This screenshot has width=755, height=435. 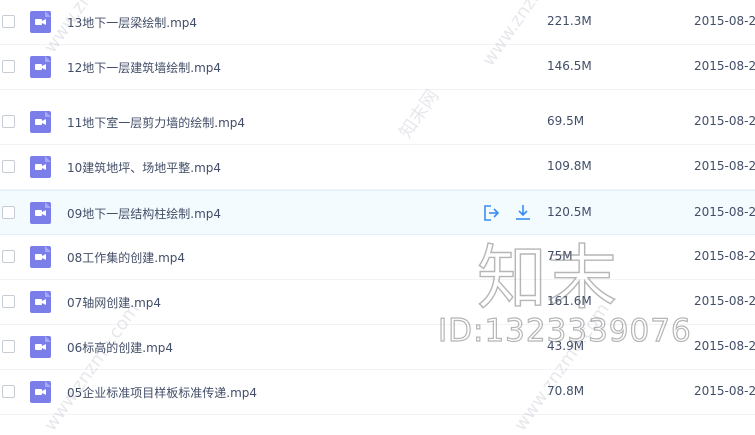 I want to click on download-icon, so click(x=523, y=213).